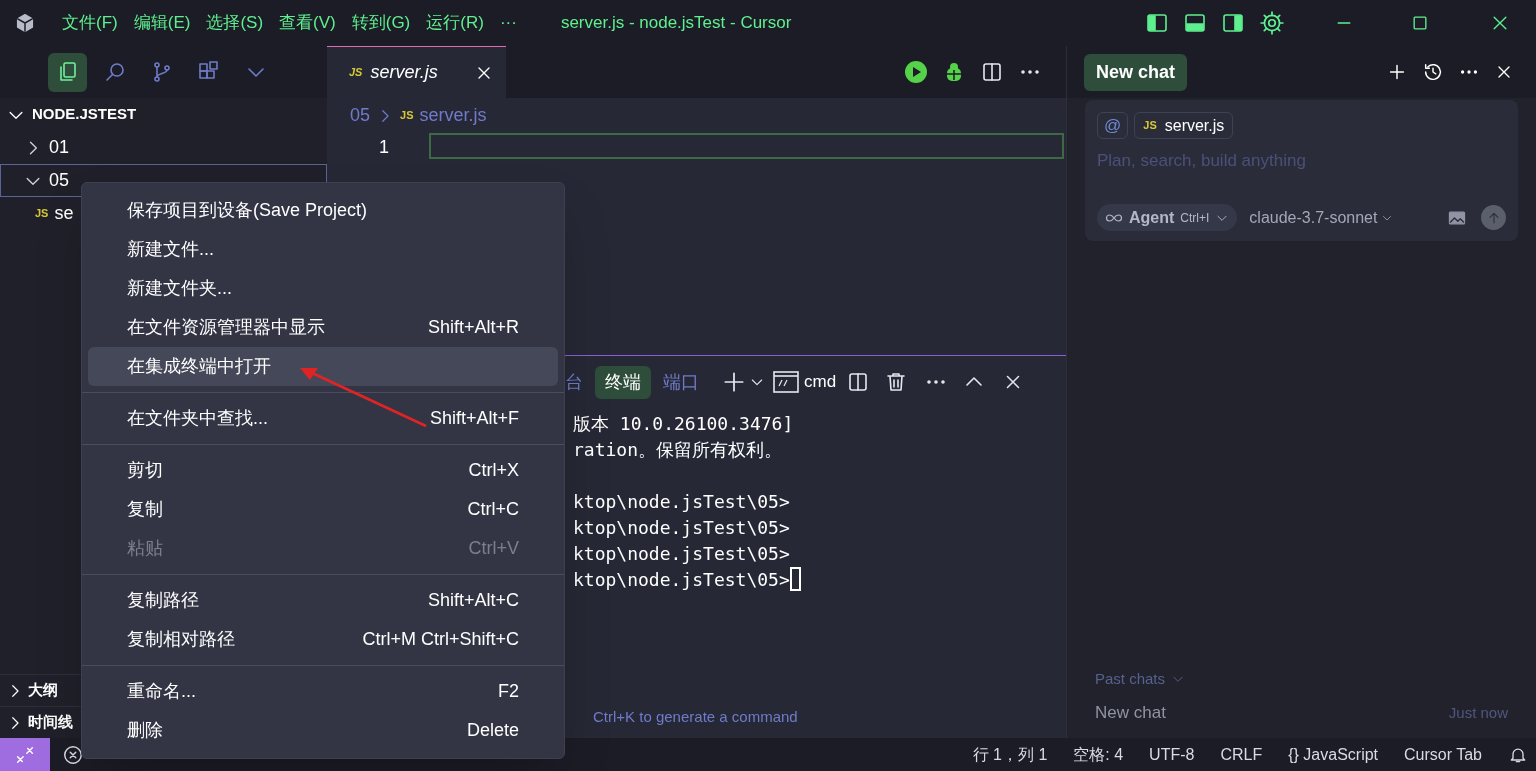 The image size is (1536, 771). I want to click on menu-bar-item: ···, so click(508, 23).